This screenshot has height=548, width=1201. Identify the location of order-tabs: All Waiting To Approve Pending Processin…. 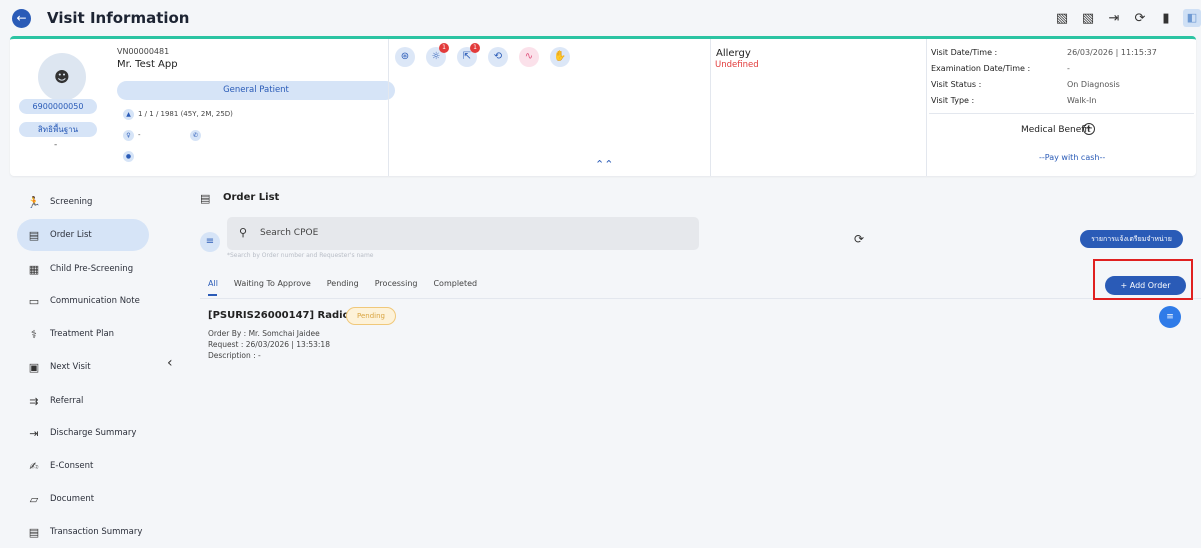
(350, 283).